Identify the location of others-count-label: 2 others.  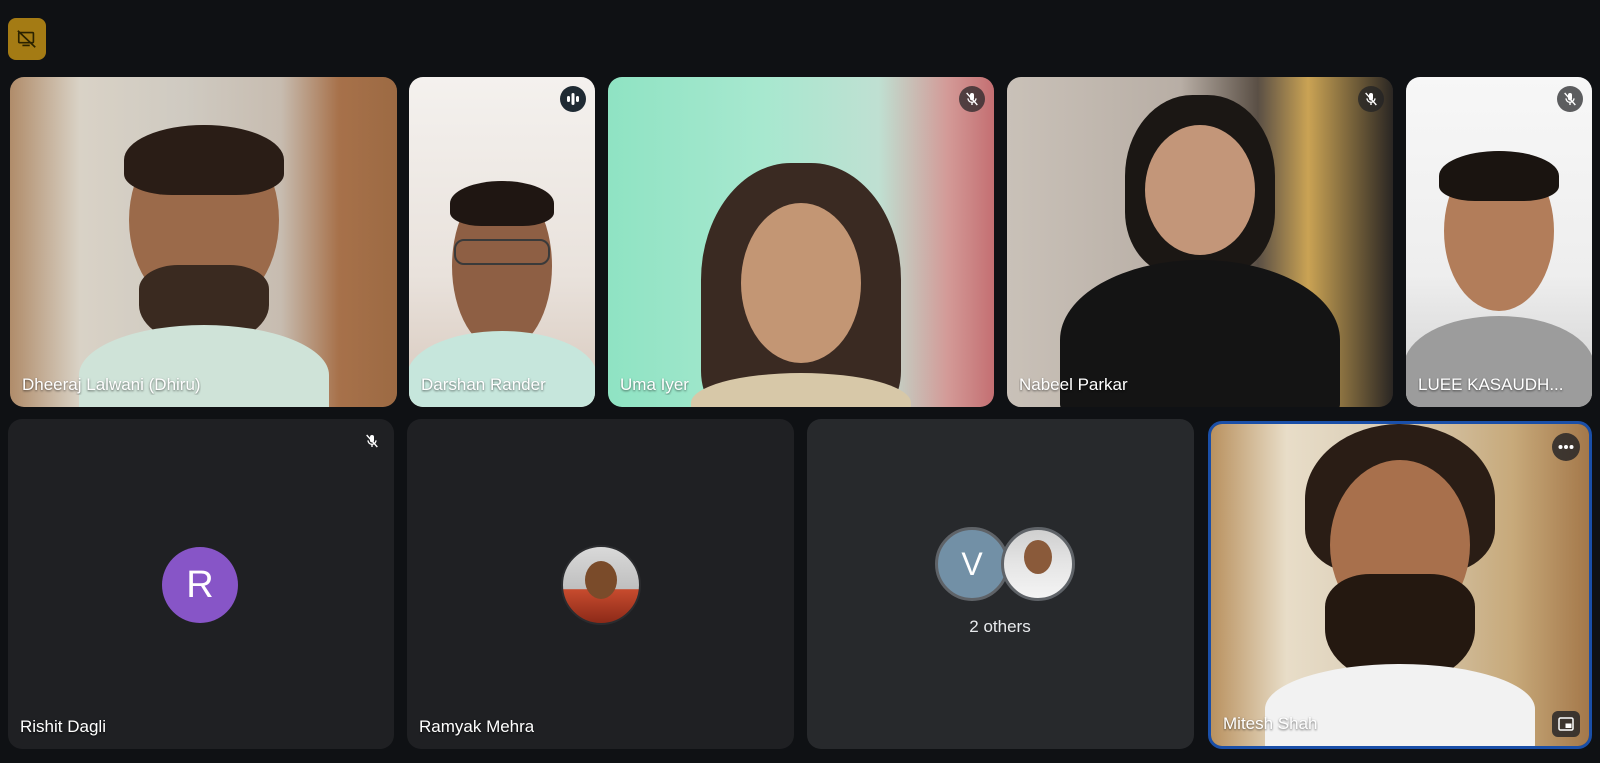
(1000, 626).